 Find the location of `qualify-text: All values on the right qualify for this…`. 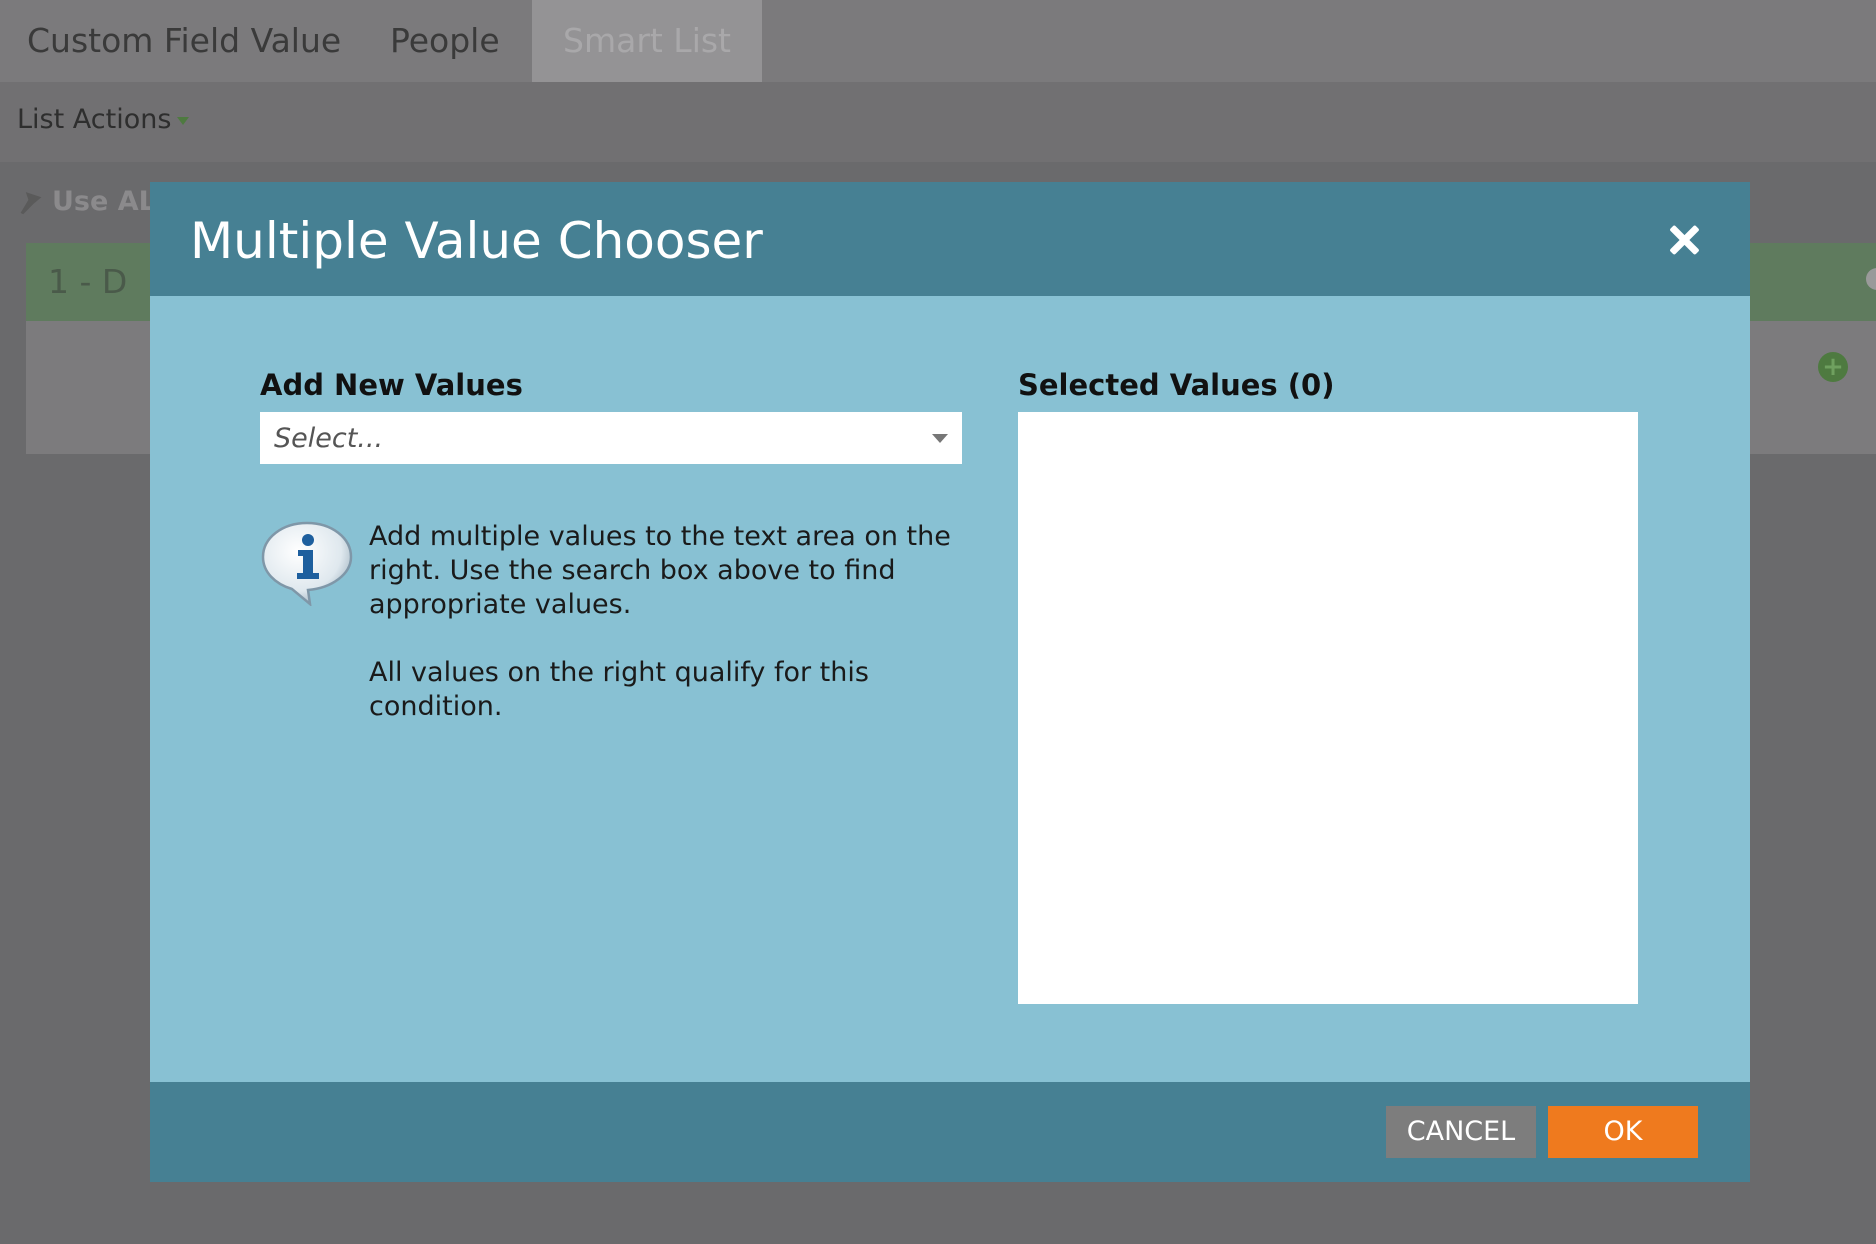

qualify-text: All values on the right qualify for this… is located at coordinates (619, 689).